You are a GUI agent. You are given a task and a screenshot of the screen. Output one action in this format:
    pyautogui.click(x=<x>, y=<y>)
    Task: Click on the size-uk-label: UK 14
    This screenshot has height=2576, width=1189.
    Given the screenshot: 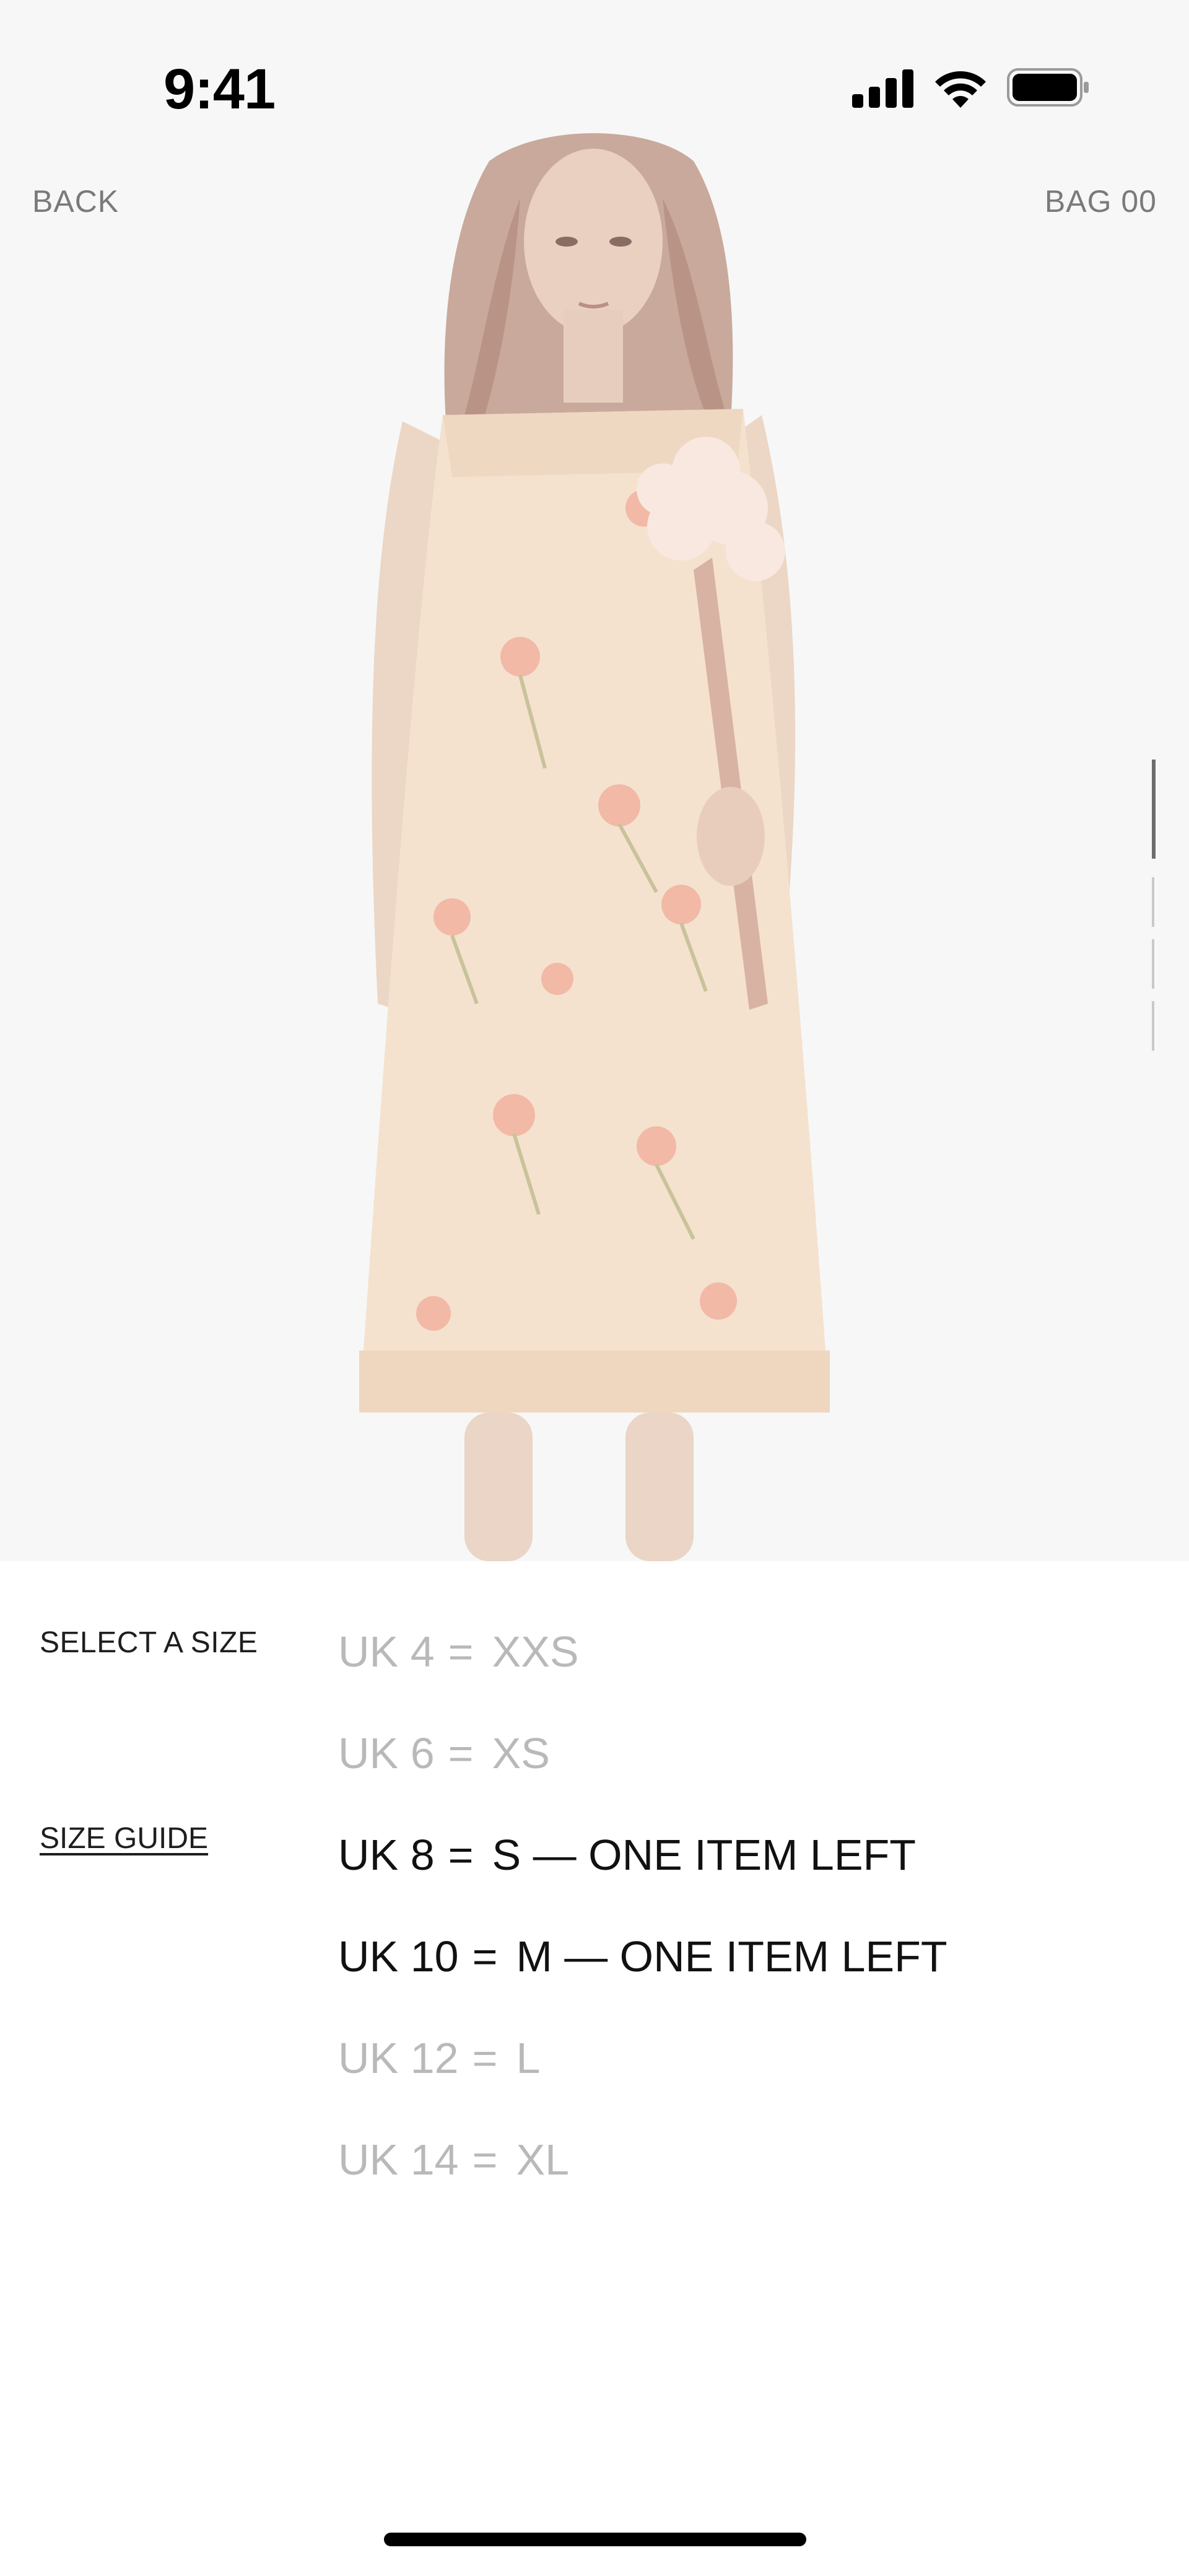 What is the action you would take?
    pyautogui.click(x=398, y=2160)
    